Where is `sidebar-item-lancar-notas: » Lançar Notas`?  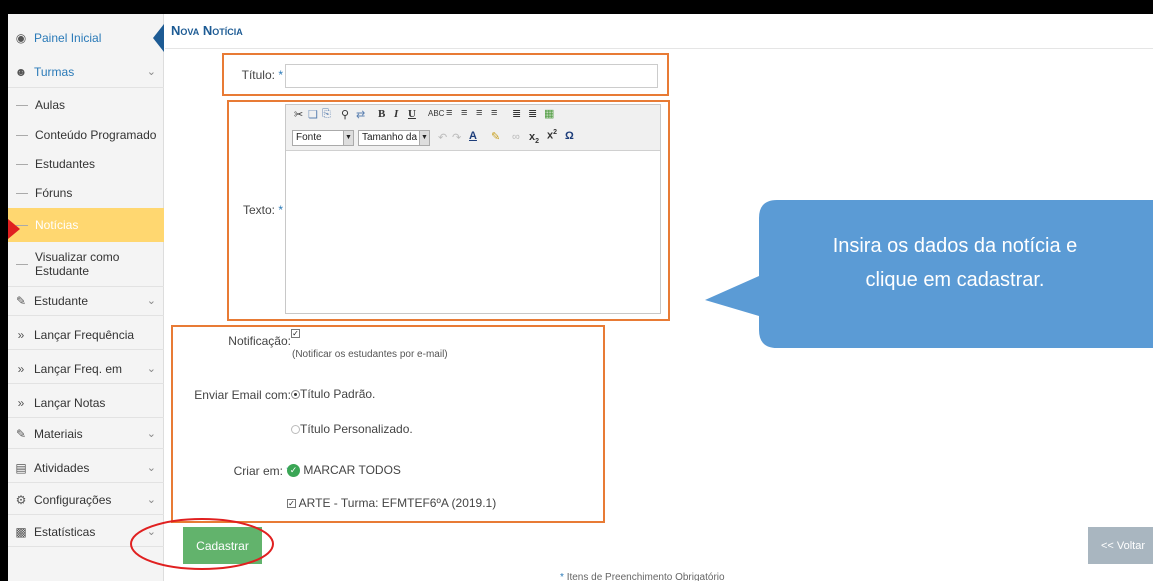 sidebar-item-lancar-notas: » Lançar Notas is located at coordinates (86, 403).